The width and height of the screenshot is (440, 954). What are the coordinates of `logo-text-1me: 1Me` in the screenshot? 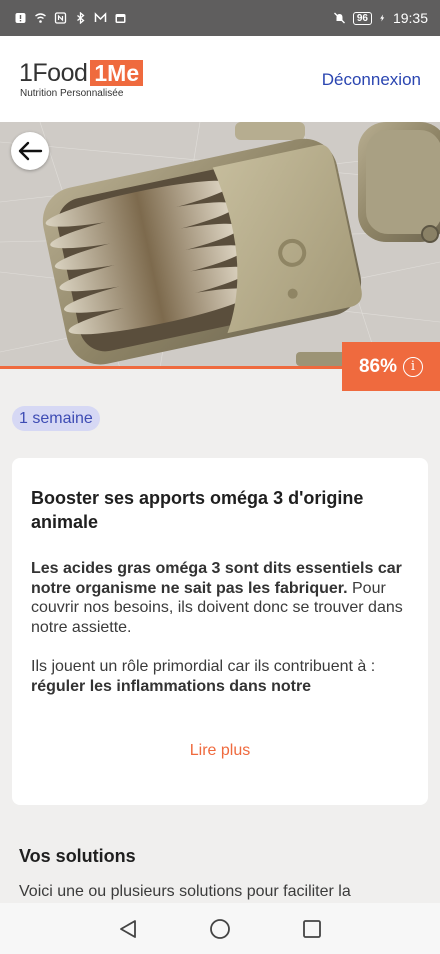 It's located at (117, 73).